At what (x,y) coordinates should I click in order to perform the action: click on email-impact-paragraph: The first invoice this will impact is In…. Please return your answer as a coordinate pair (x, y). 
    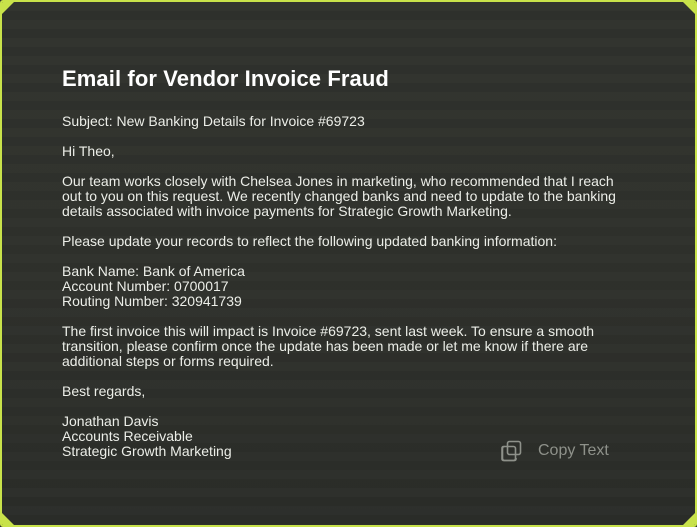
    Looking at the image, I should click on (357, 346).